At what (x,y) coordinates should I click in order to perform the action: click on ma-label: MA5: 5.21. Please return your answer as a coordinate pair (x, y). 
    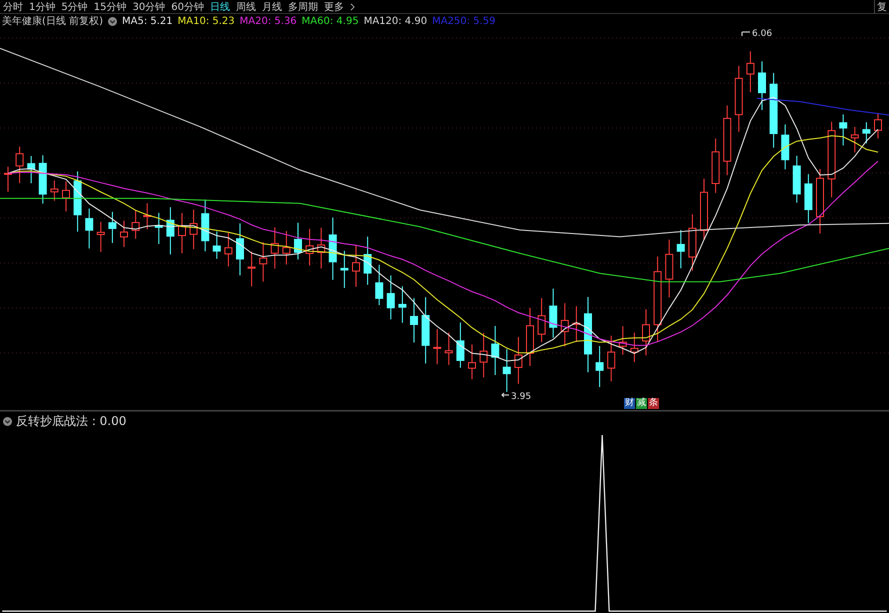
    Looking at the image, I should click on (147, 21).